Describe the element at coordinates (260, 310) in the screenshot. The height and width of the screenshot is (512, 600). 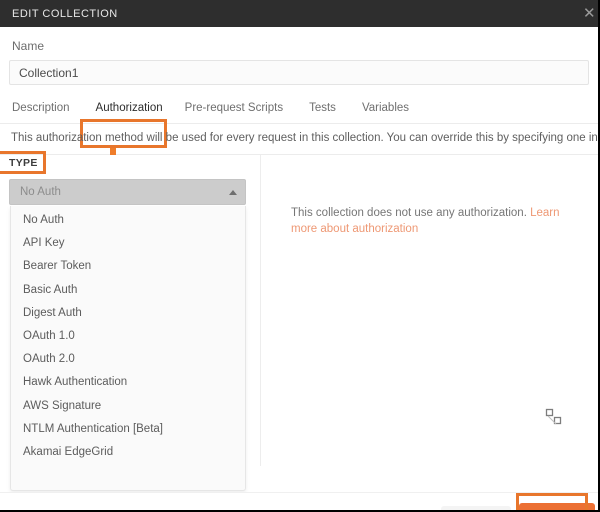
I see `panel-divider` at that location.